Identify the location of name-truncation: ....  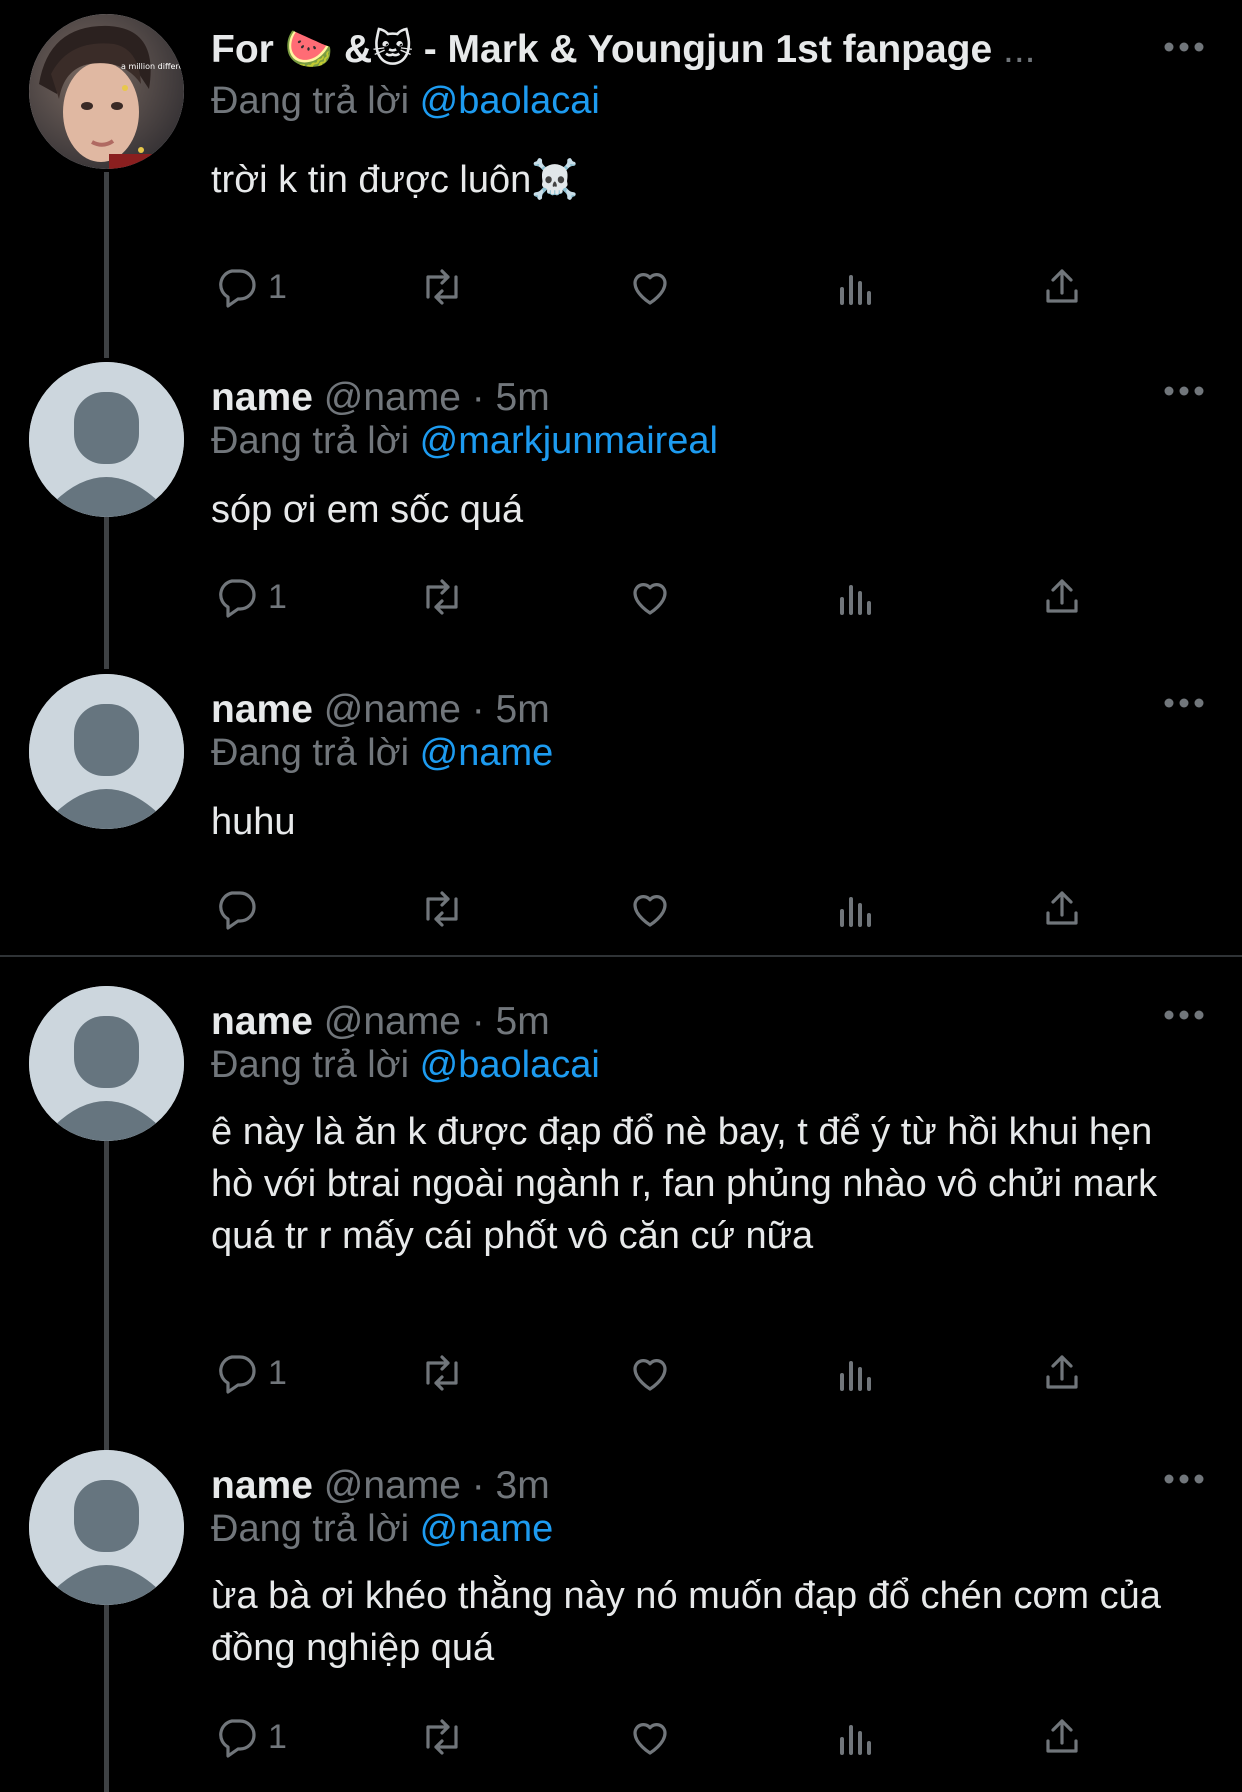
(1019, 49).